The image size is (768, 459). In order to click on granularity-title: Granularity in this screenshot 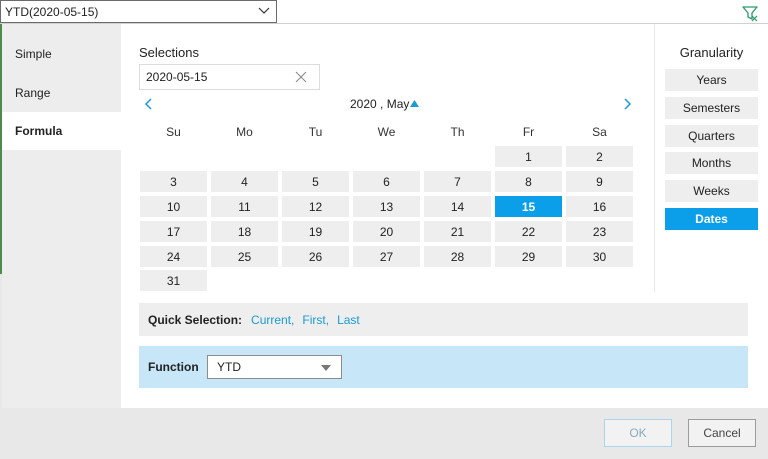, I will do `click(711, 52)`.